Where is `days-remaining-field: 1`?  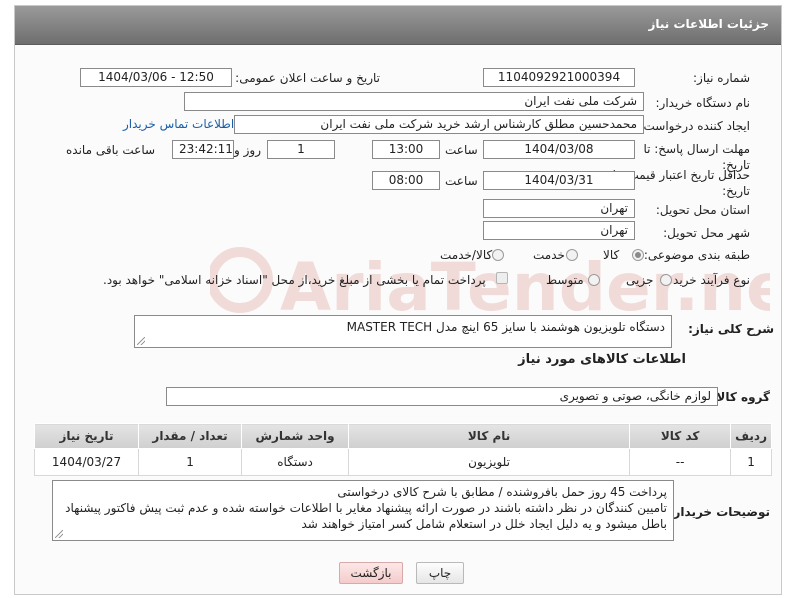
days-remaining-field: 1 is located at coordinates (301, 149).